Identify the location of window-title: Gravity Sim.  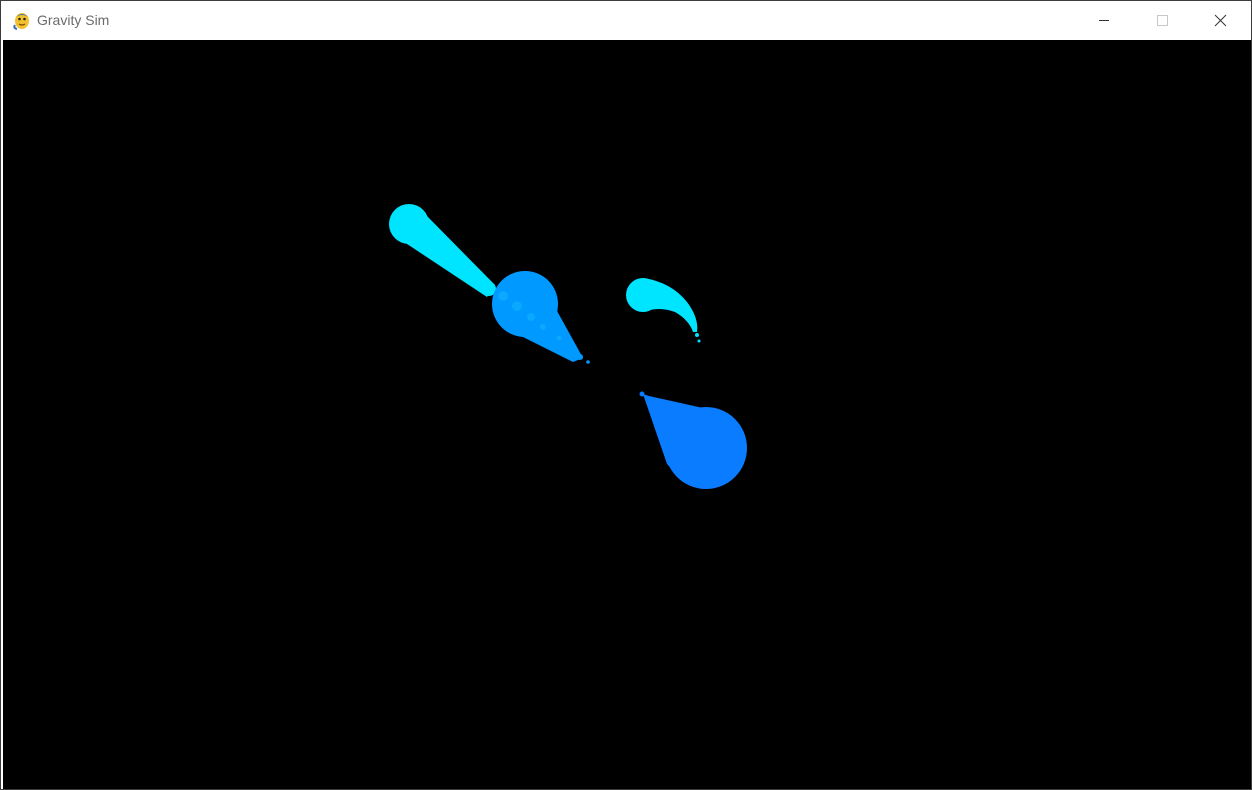
(73, 20).